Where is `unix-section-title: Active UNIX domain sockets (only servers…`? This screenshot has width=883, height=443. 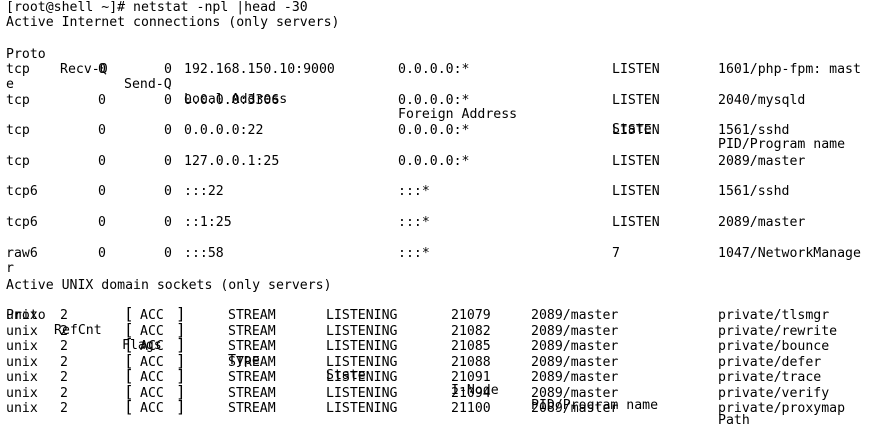 unix-section-title: Active UNIX domain sockets (only servers… is located at coordinates (169, 285).